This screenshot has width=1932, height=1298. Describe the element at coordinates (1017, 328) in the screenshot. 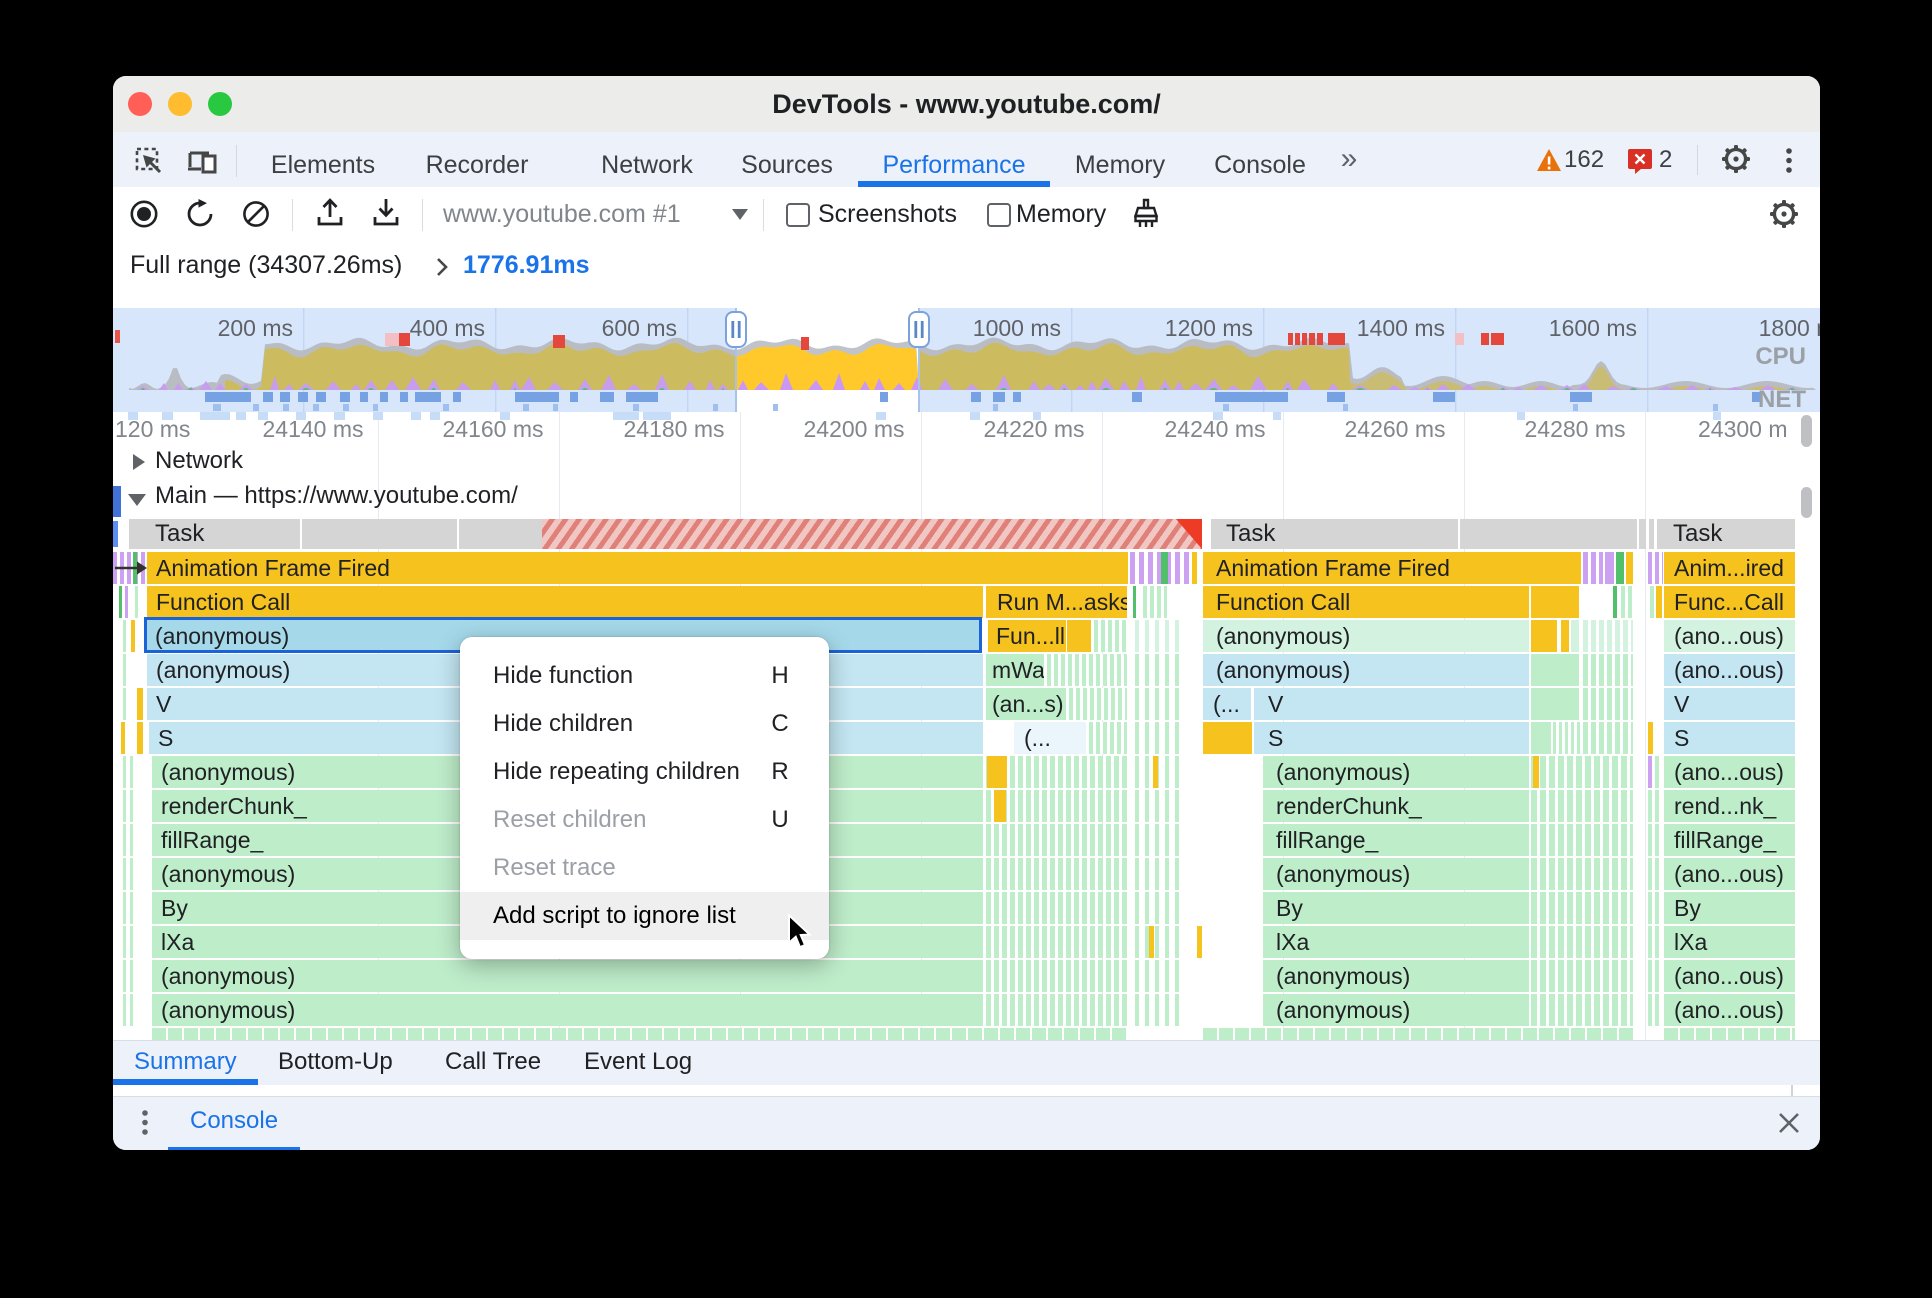

I see `svg-text: 1000 ms` at that location.